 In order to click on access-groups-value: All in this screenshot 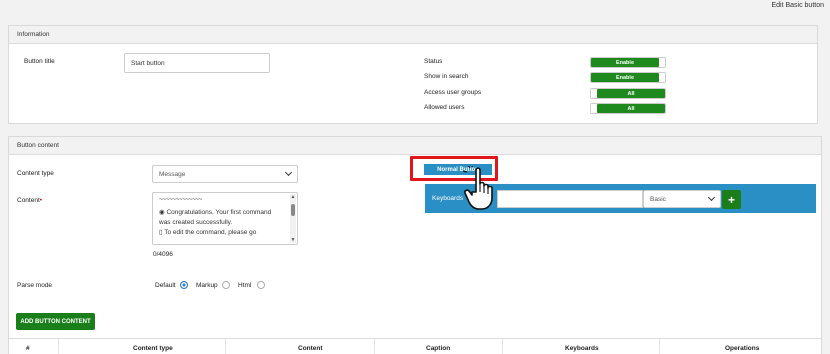, I will do `click(631, 93)`.